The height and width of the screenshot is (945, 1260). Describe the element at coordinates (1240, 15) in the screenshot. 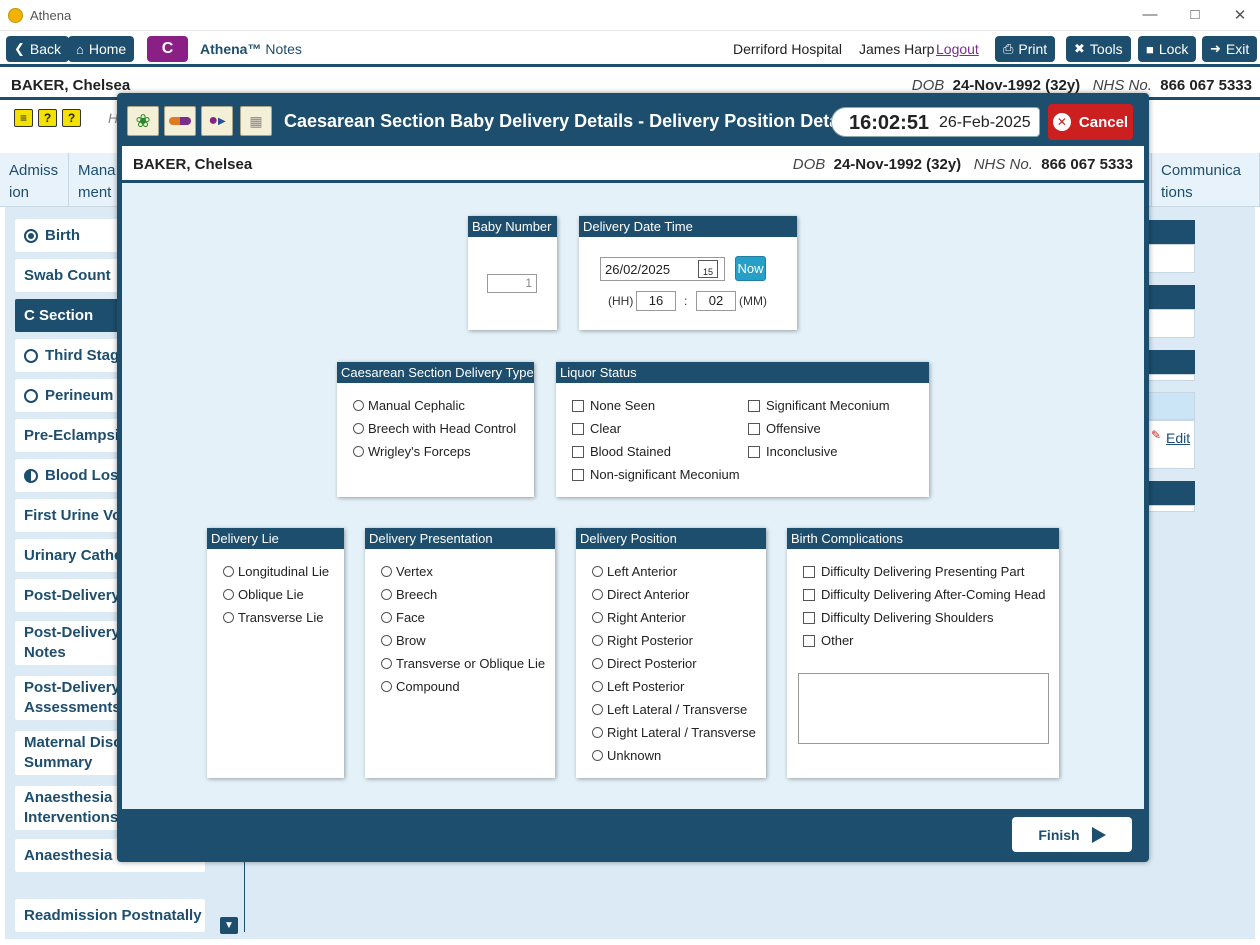

I see `close-window-icon: ✕` at that location.